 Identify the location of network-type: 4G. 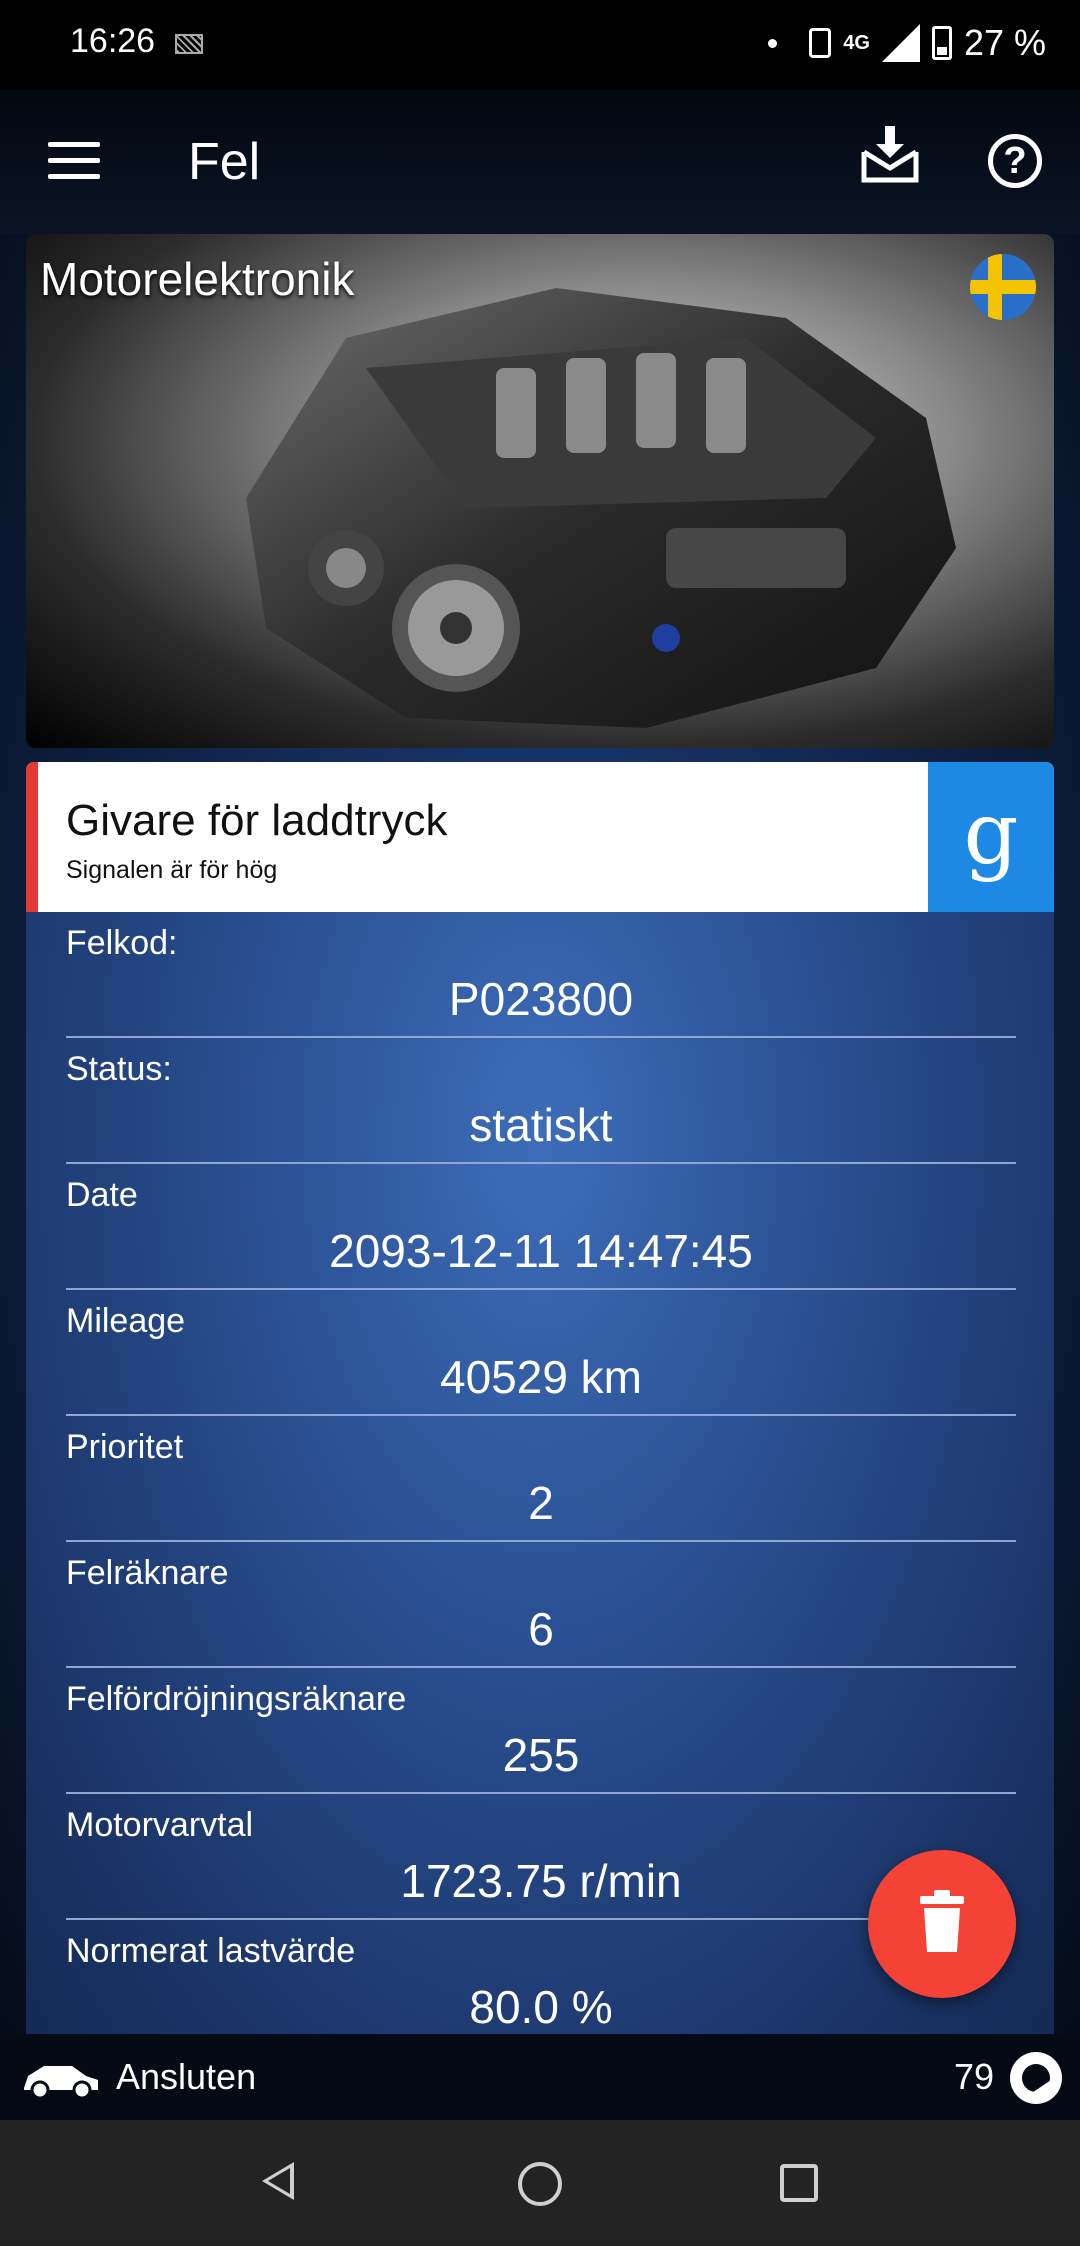
(856, 42).